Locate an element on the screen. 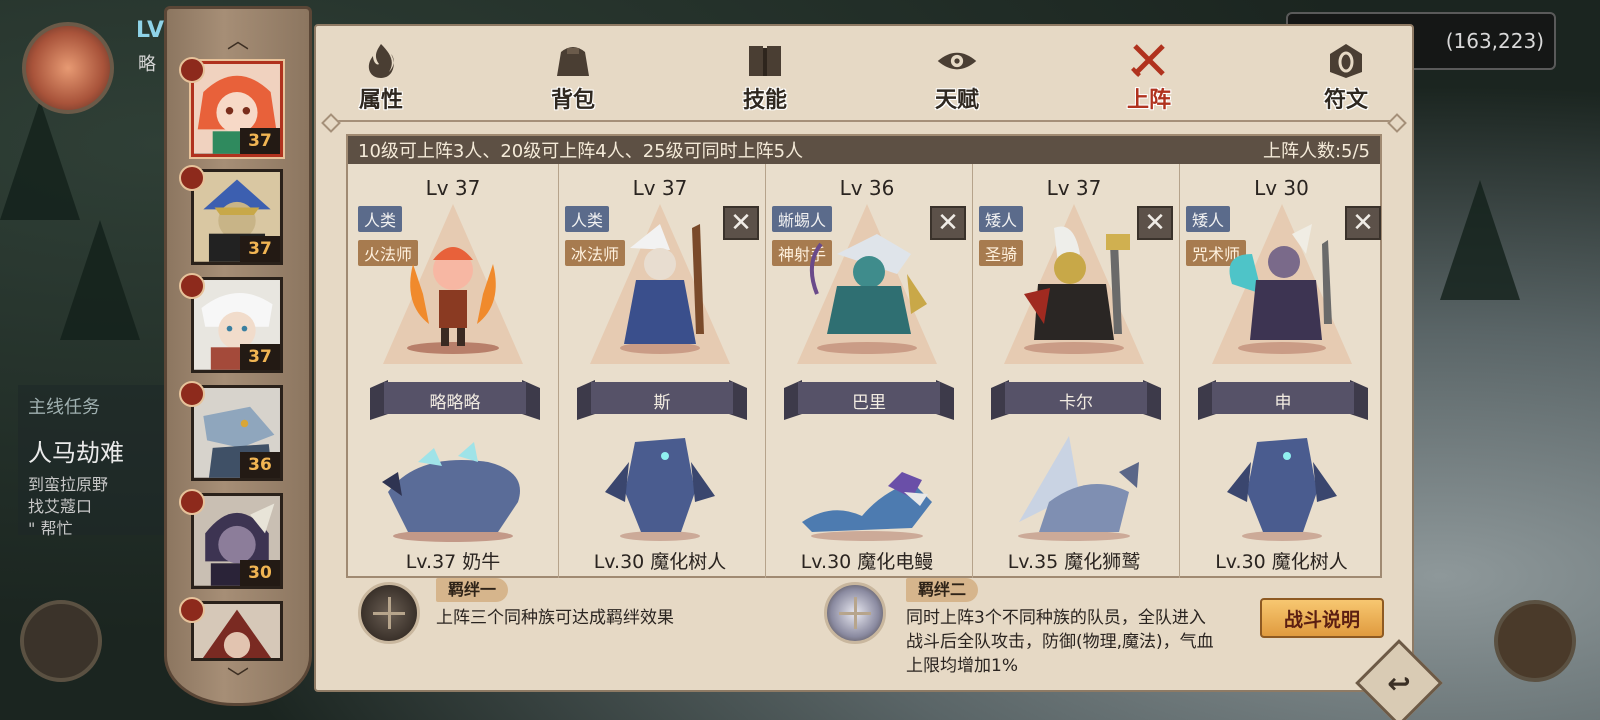  lineup-requirement: 10级可上阵3人、20级可上阵4人、25级可同时上阵5人 is located at coordinates (581, 151).